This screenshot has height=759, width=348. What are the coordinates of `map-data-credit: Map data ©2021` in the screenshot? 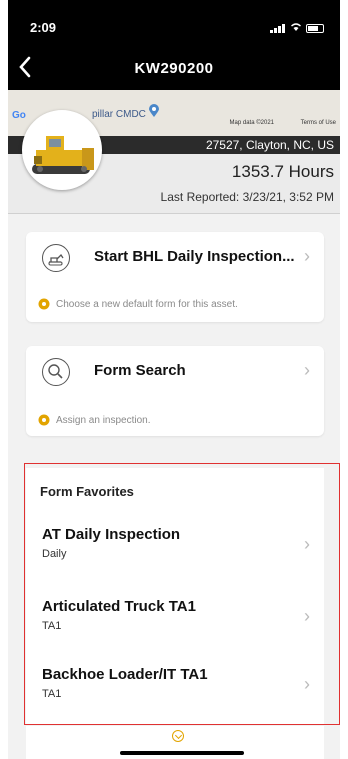 It's located at (251, 123).